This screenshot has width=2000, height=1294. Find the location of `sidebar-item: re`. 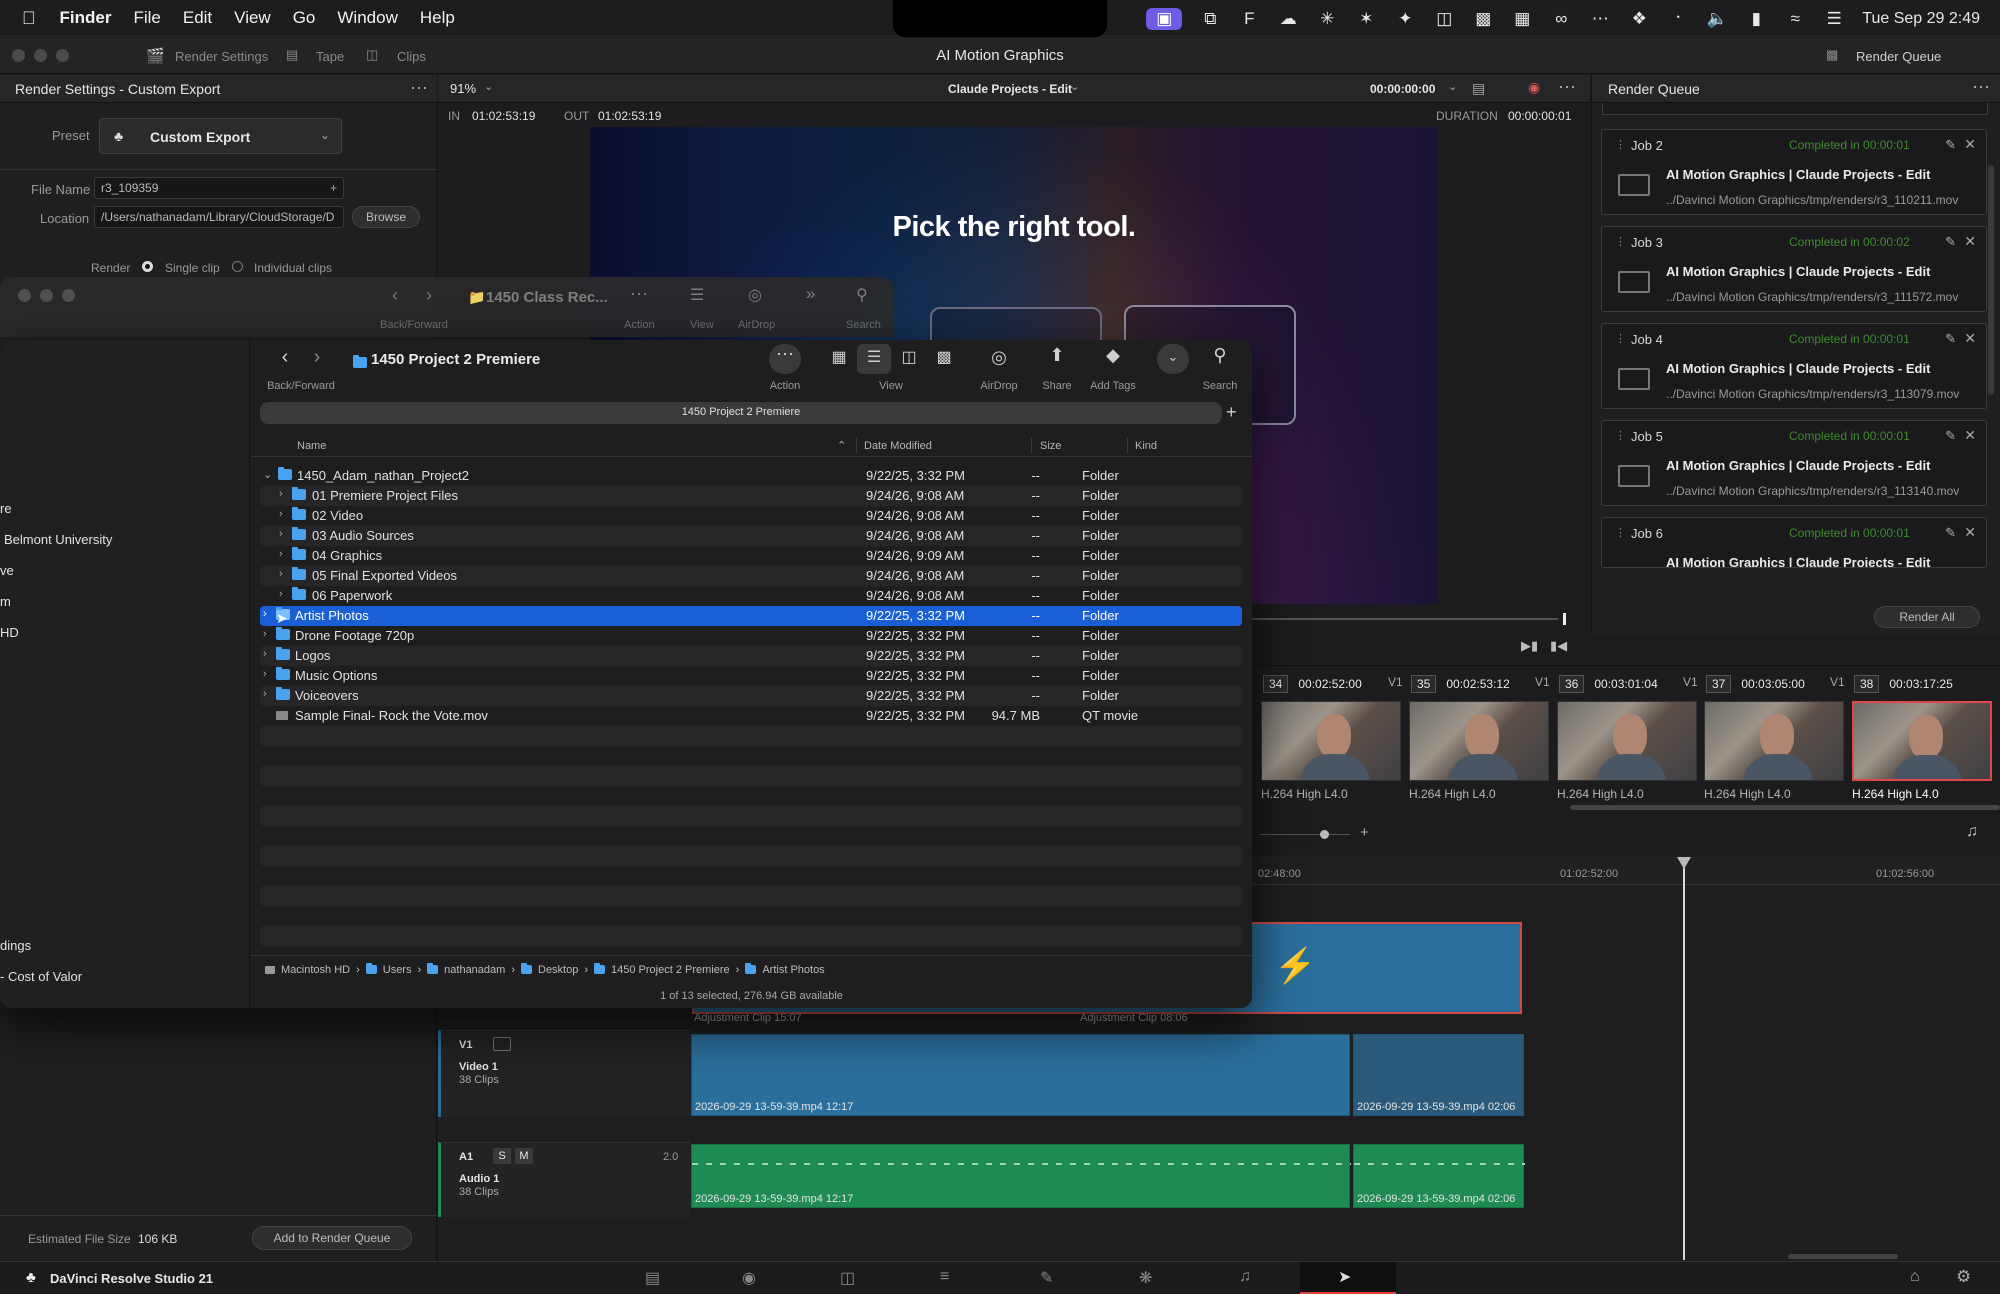

sidebar-item: re is located at coordinates (6, 508).